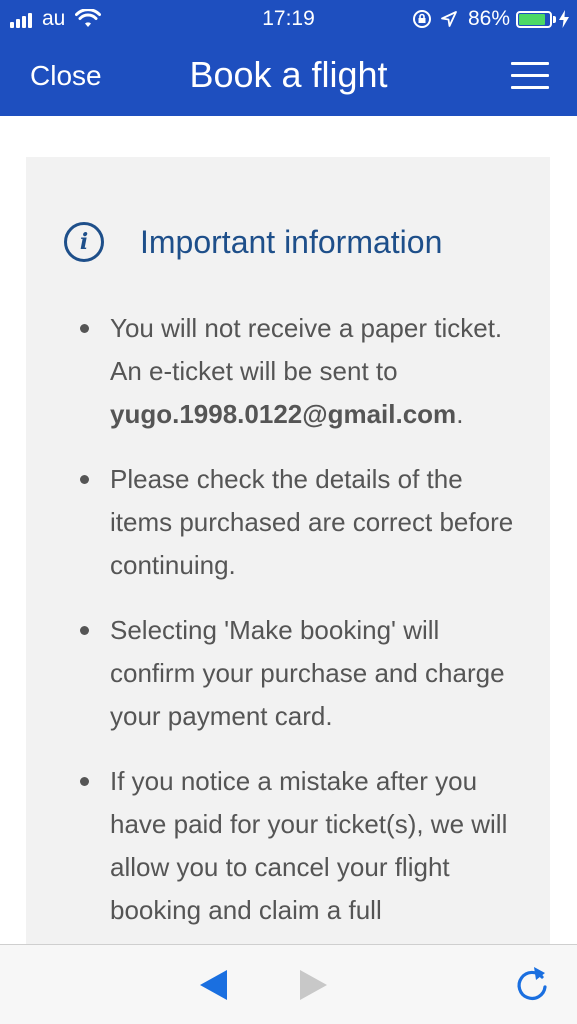 This screenshot has width=577, height=1024. I want to click on battery-icon, so click(534, 19).